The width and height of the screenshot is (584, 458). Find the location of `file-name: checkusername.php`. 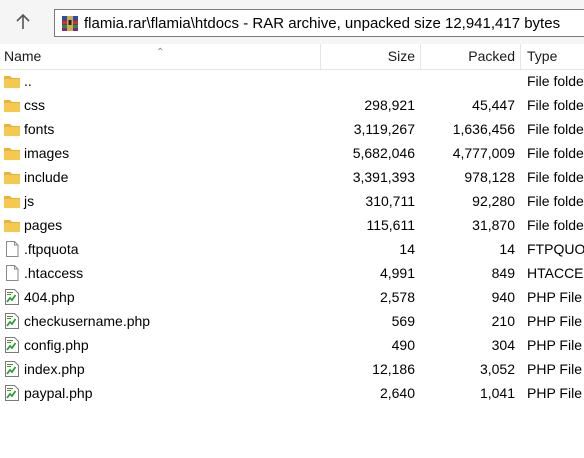

file-name: checkusername.php is located at coordinates (87, 321).